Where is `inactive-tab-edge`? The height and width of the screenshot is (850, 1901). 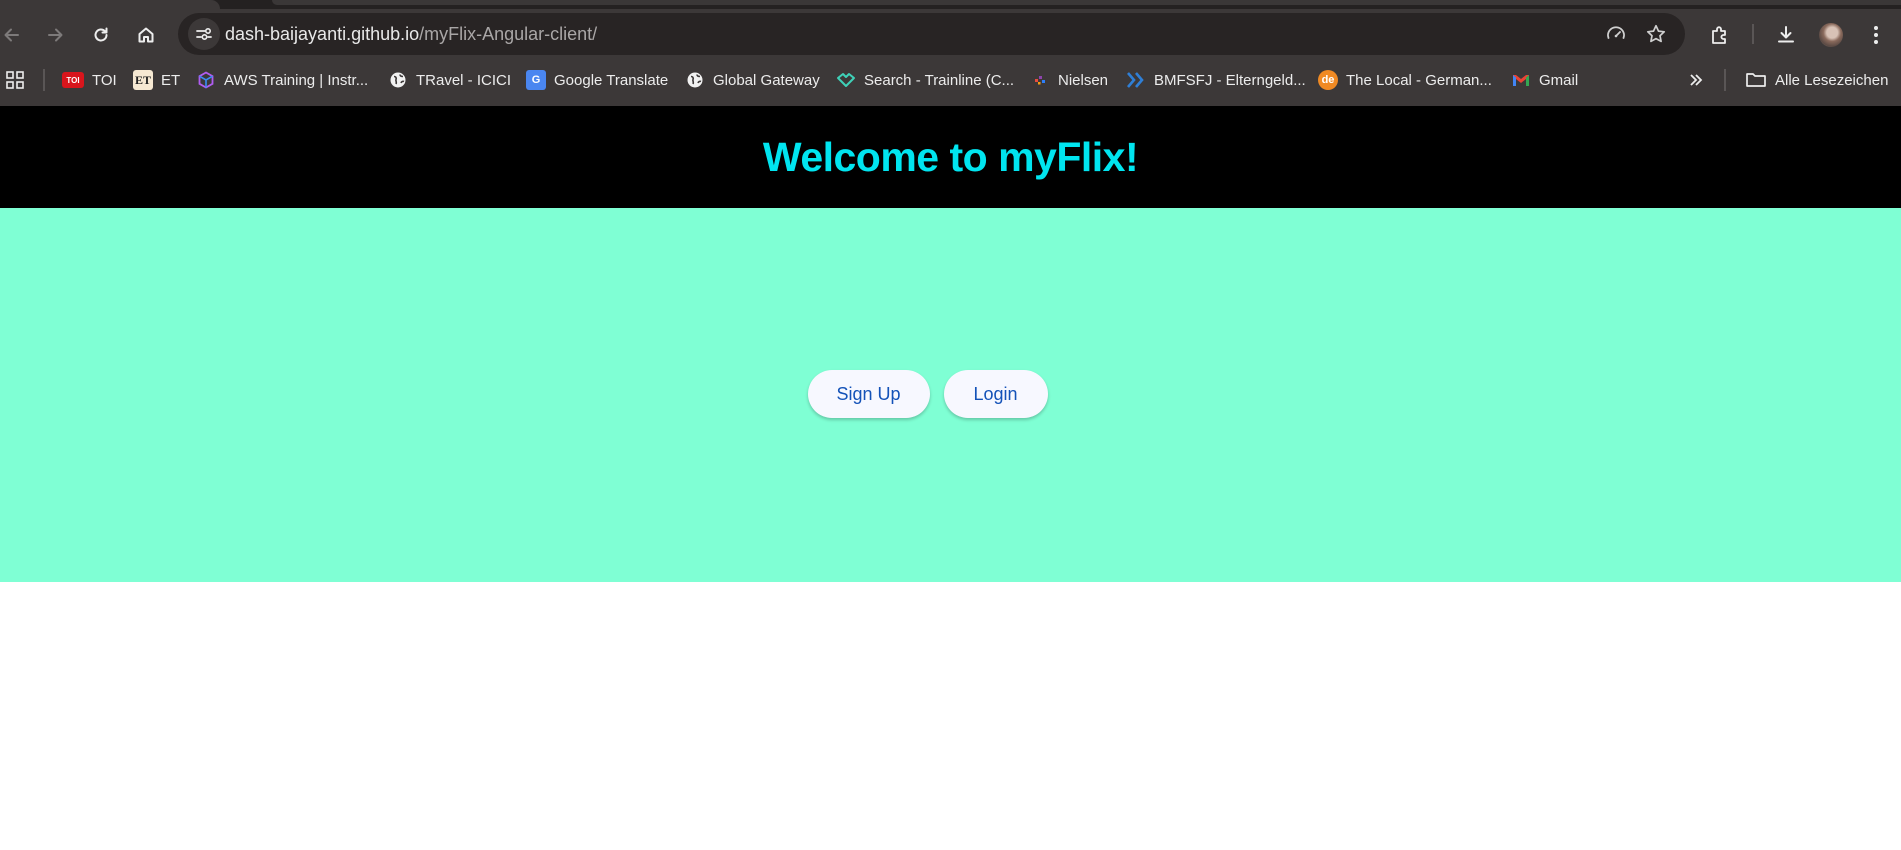
inactive-tab-edge is located at coordinates (1086, 2).